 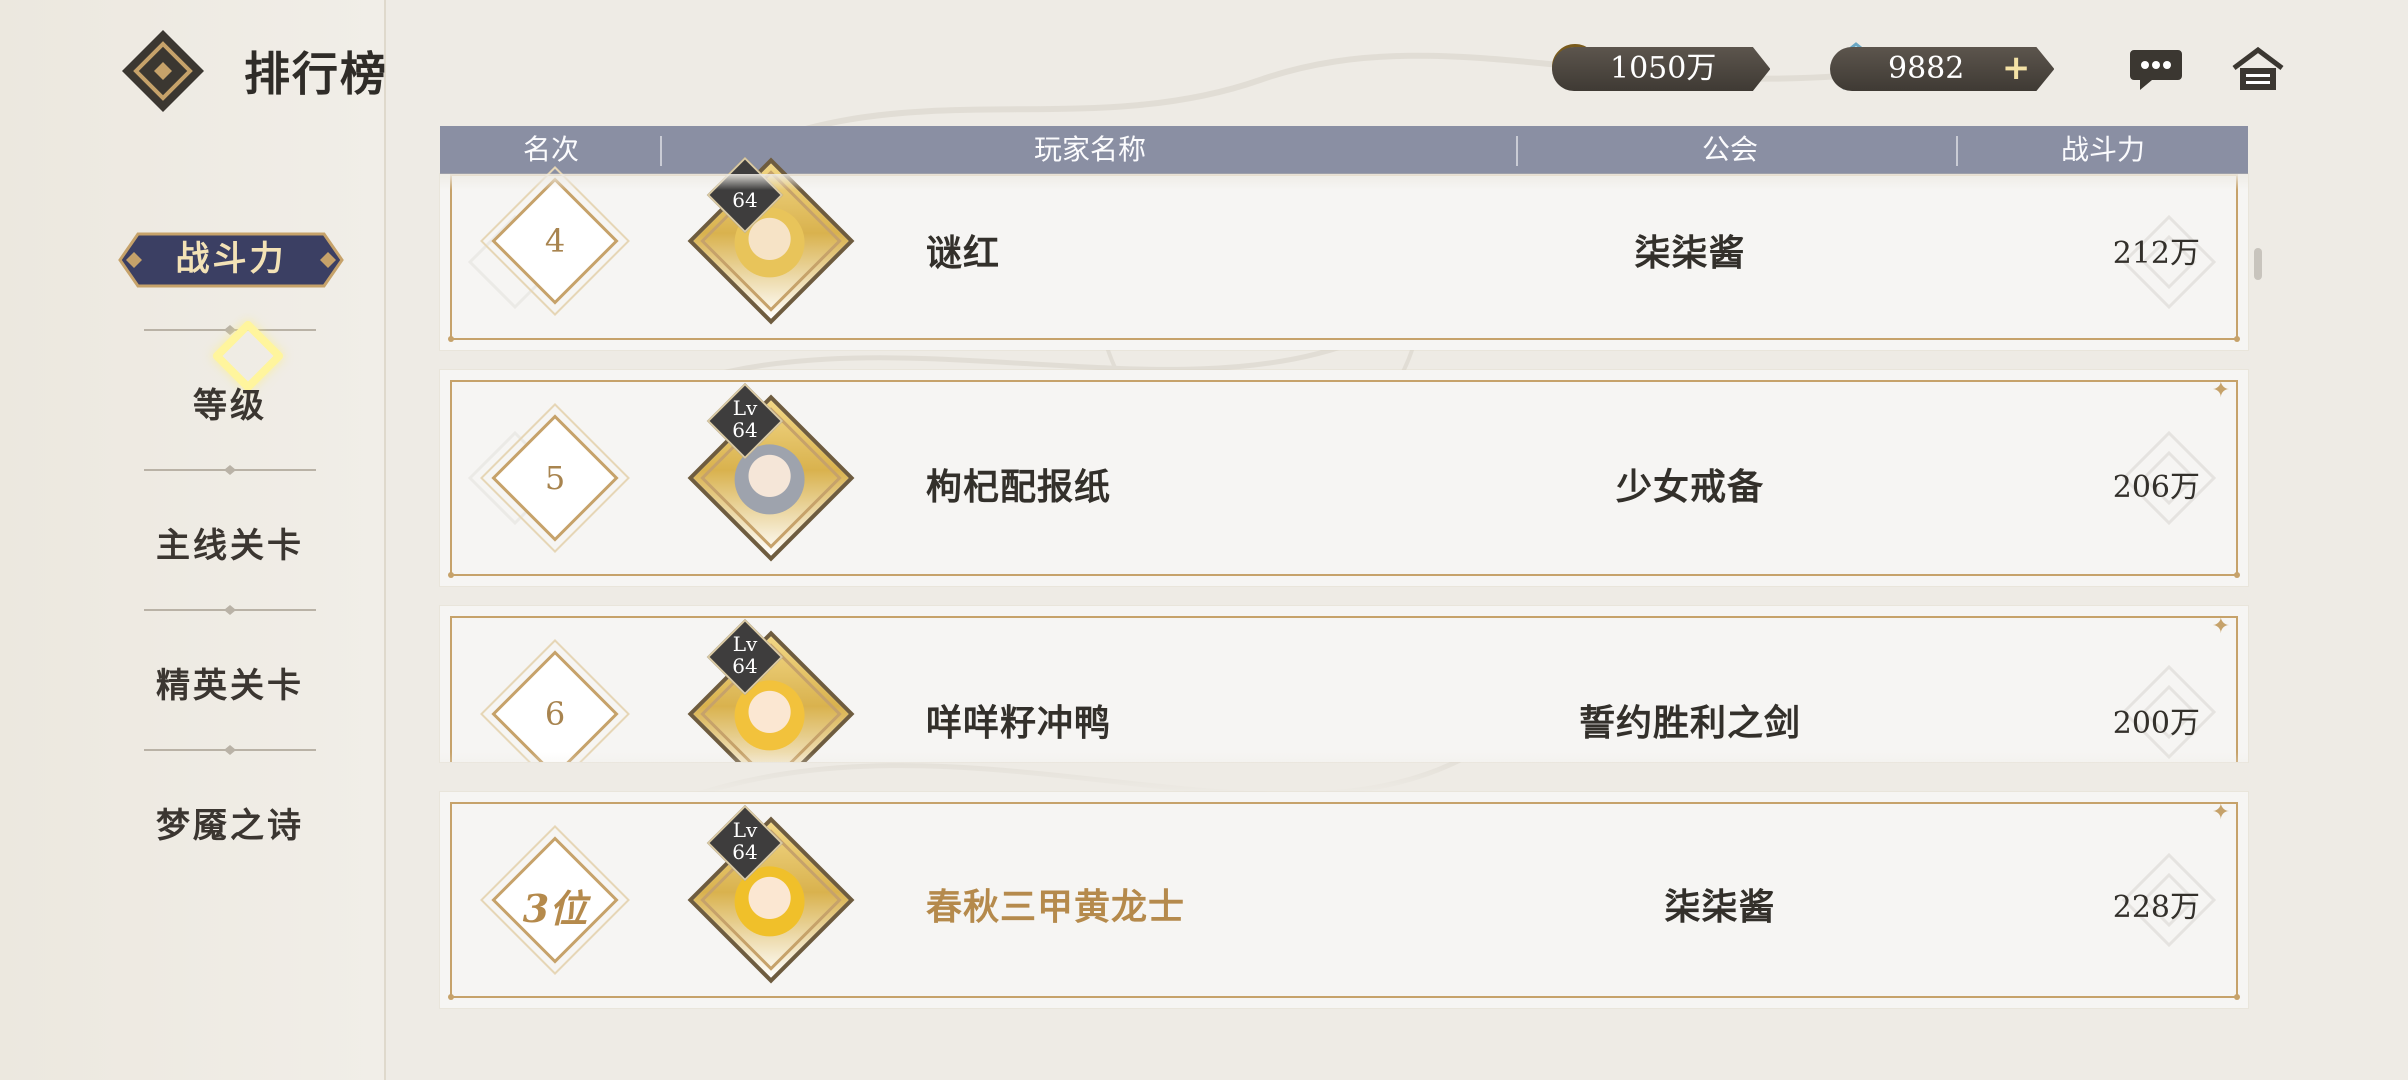 I want to click on guild-name: 誓约胜利之剑, so click(x=1689, y=723).